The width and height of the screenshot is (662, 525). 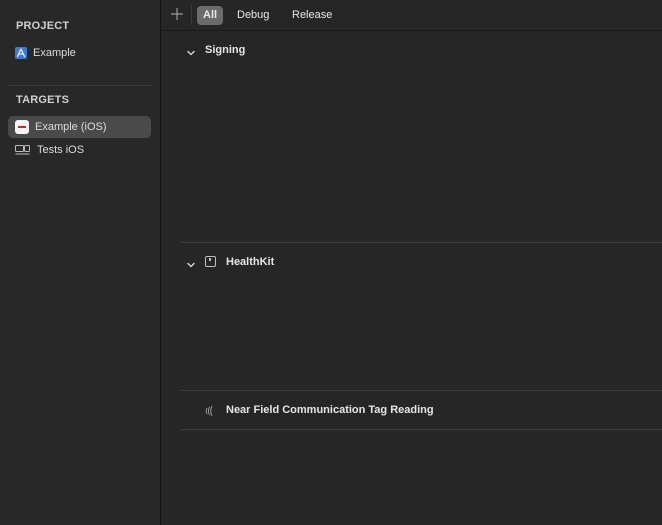 What do you see at coordinates (312, 15) in the screenshot?
I see `filter-release-tab: Release` at bounding box center [312, 15].